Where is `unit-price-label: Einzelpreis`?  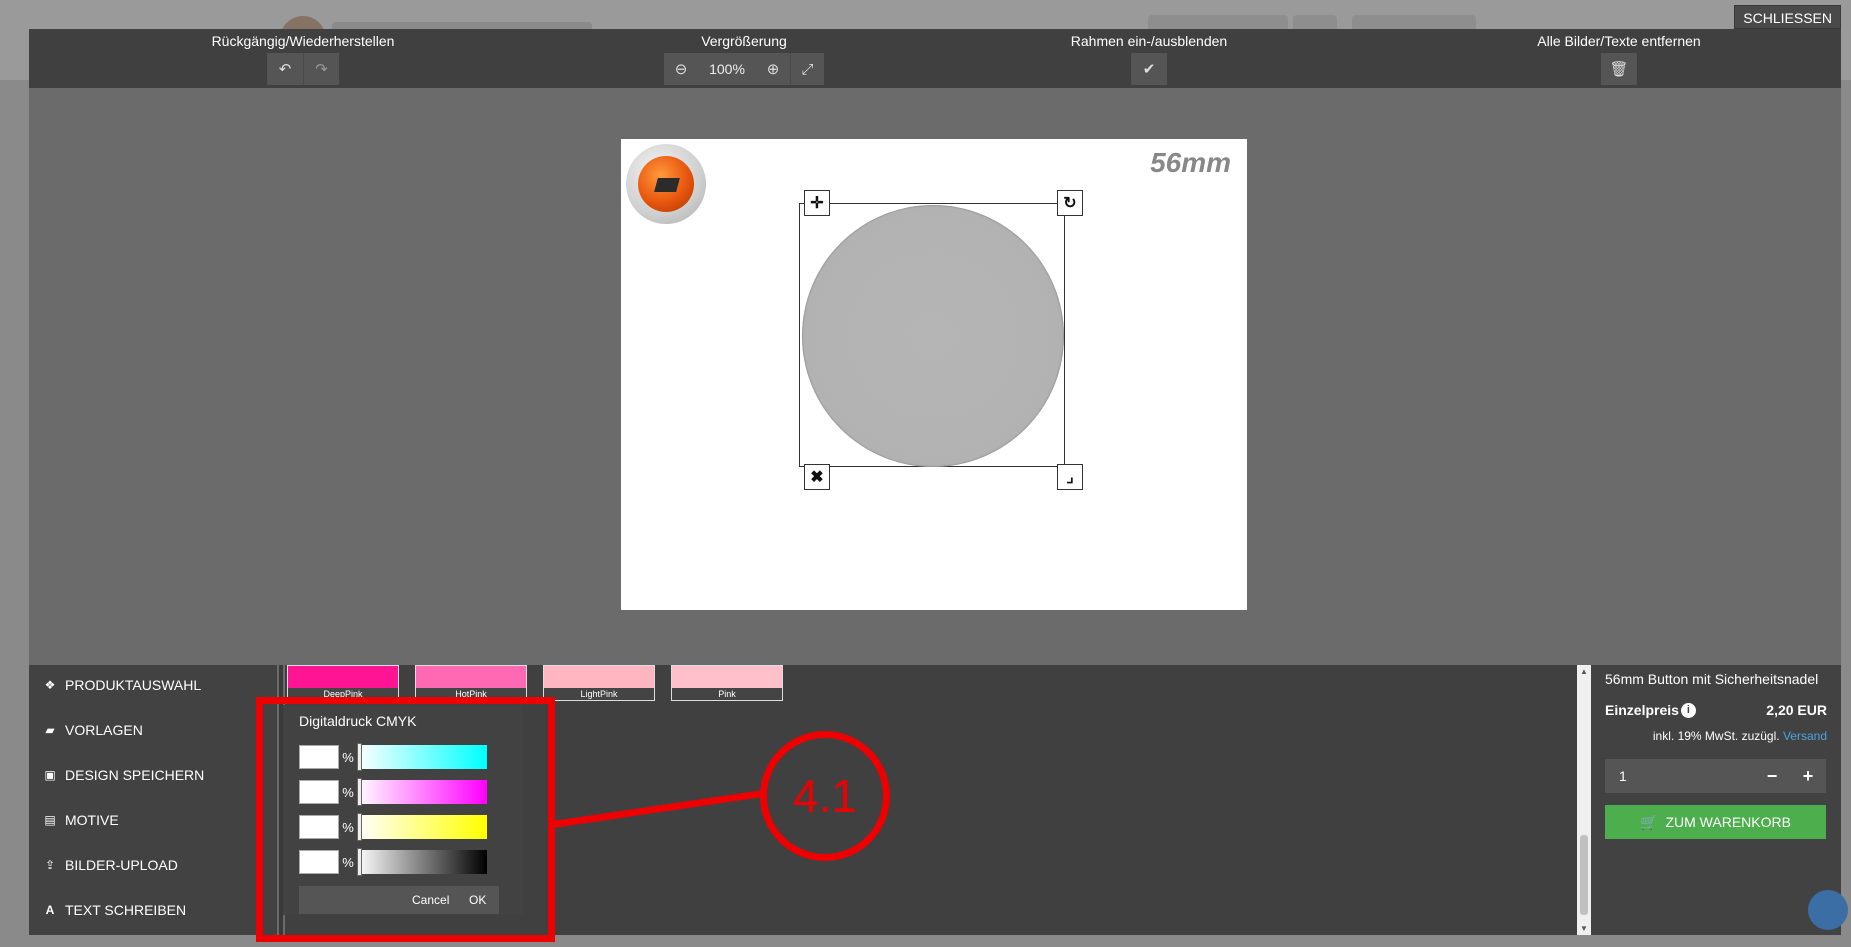
unit-price-label: Einzelpreis is located at coordinates (1642, 710).